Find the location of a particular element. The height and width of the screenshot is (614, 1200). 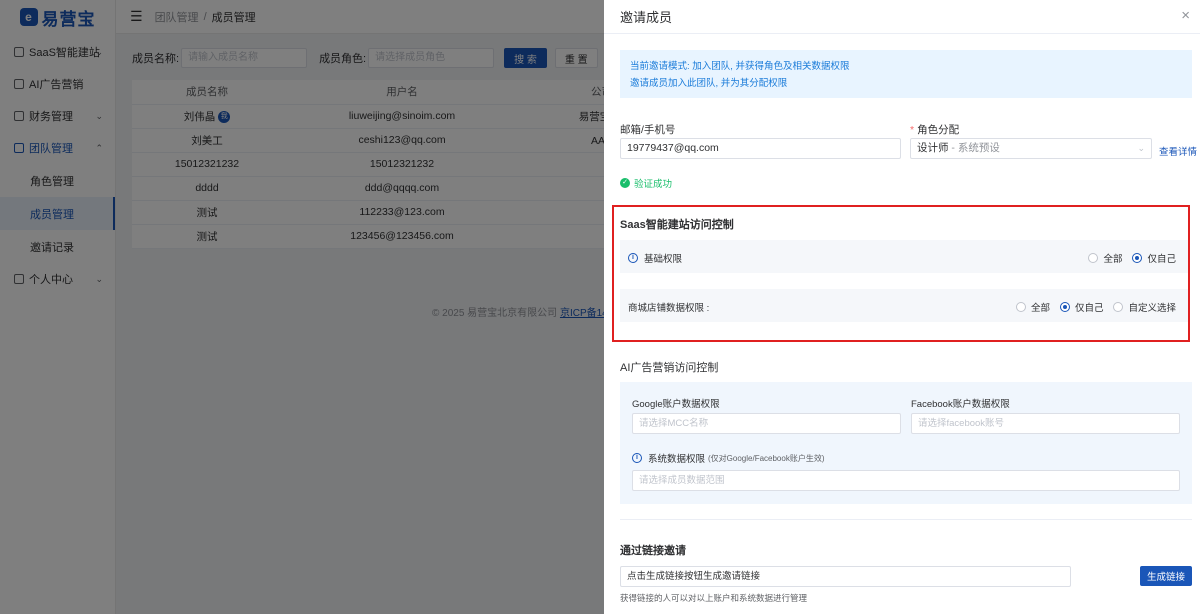

radio-label: 自定义选择 is located at coordinates (1152, 308).